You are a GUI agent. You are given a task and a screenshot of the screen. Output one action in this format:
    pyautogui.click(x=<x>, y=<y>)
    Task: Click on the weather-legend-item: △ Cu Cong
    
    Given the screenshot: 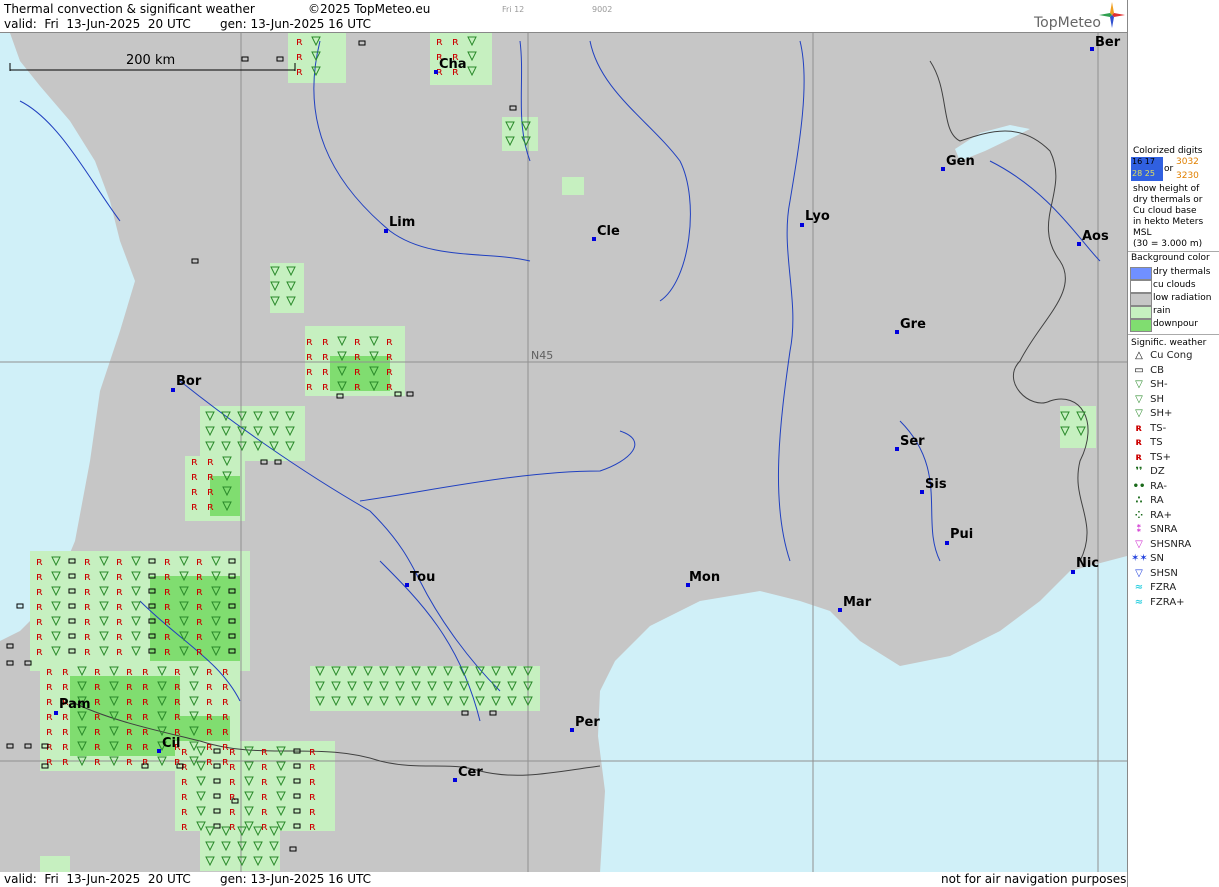 What is the action you would take?
    pyautogui.click(x=1174, y=355)
    